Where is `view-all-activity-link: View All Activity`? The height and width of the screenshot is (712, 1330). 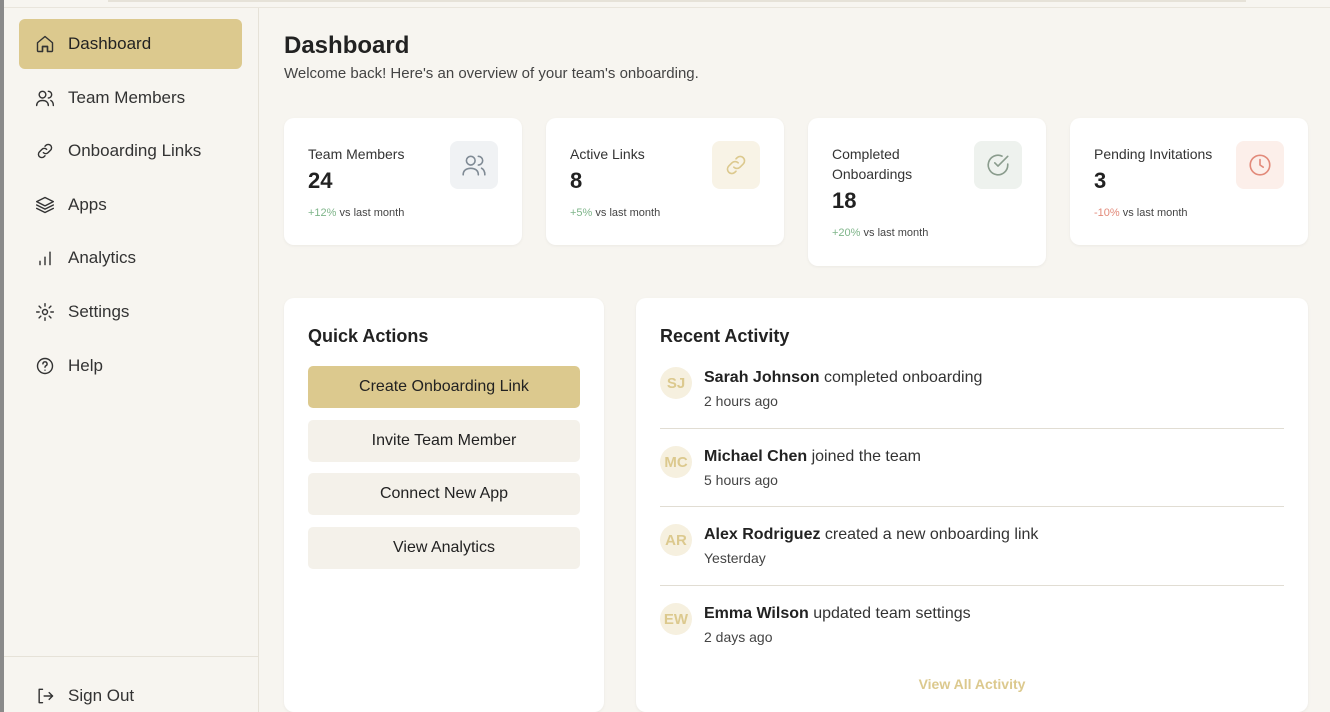 view-all-activity-link: View All Activity is located at coordinates (972, 684).